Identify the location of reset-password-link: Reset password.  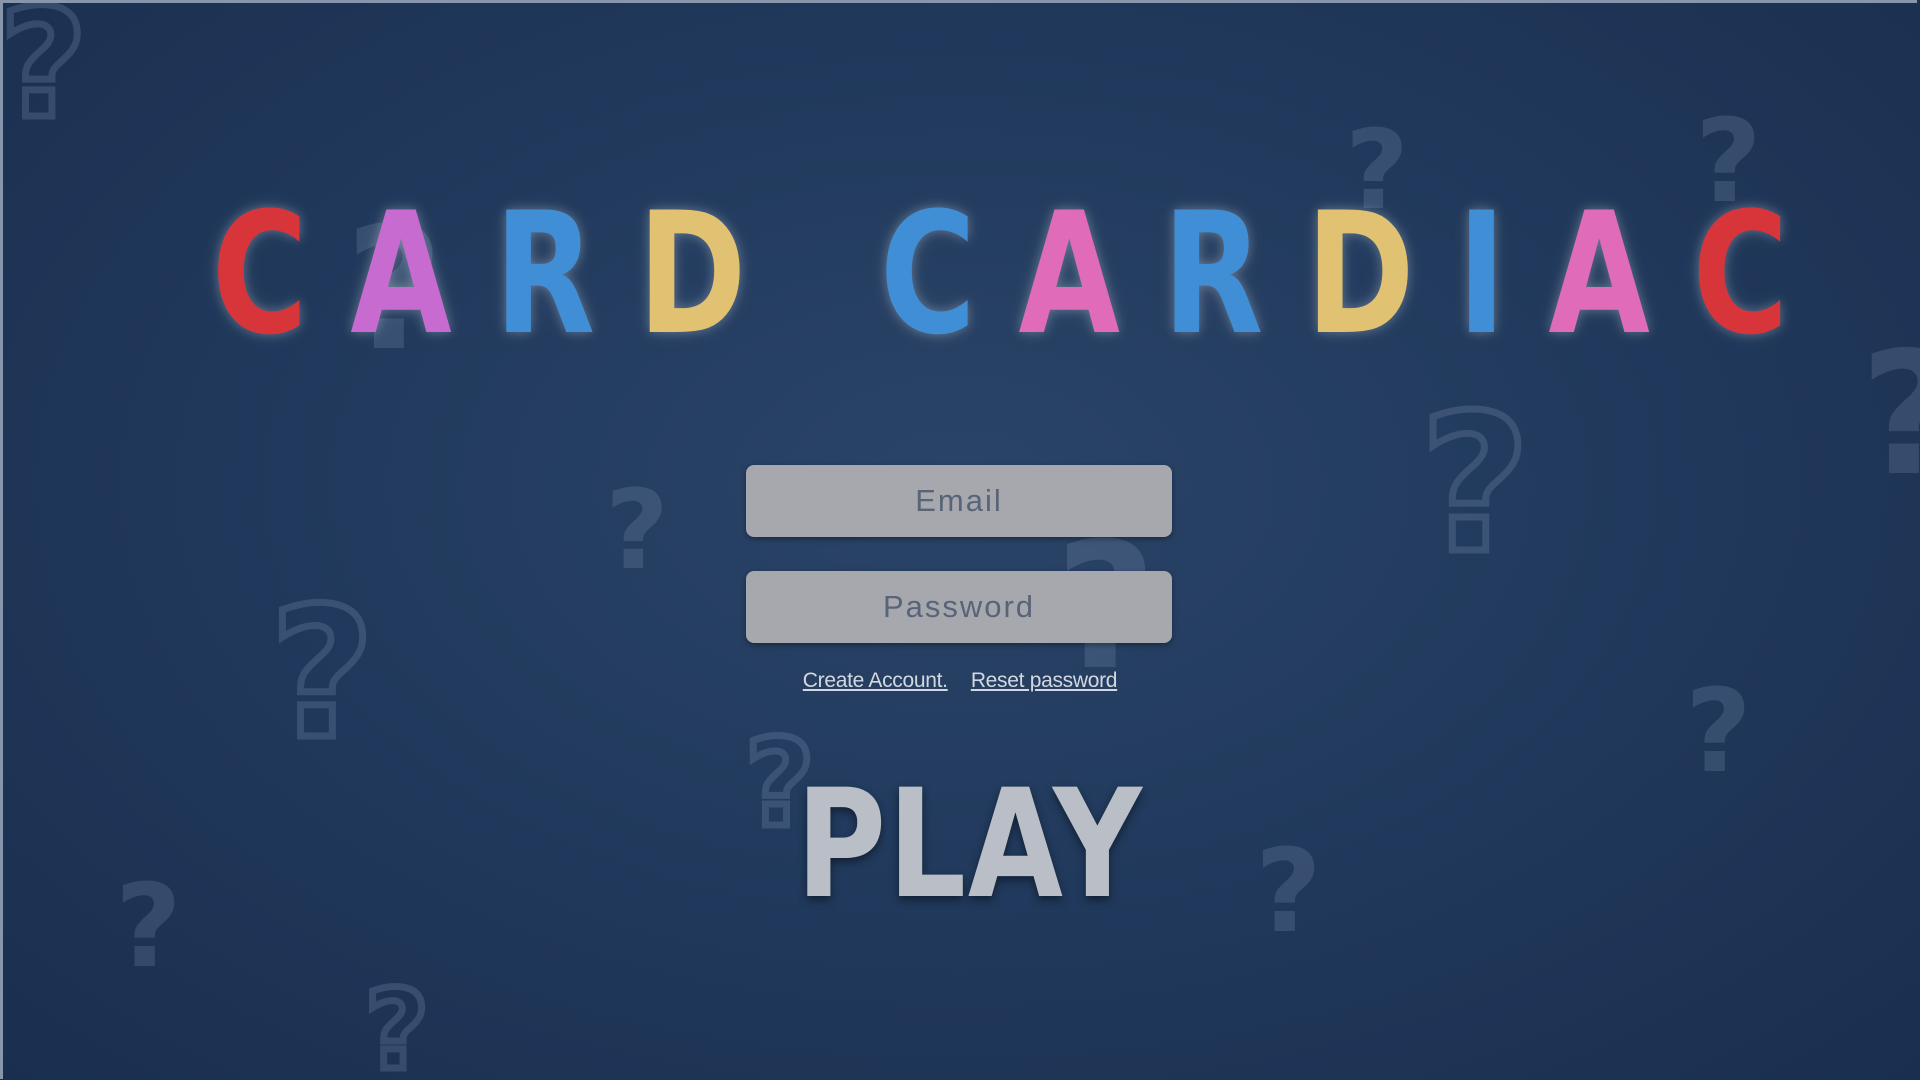
(1044, 680).